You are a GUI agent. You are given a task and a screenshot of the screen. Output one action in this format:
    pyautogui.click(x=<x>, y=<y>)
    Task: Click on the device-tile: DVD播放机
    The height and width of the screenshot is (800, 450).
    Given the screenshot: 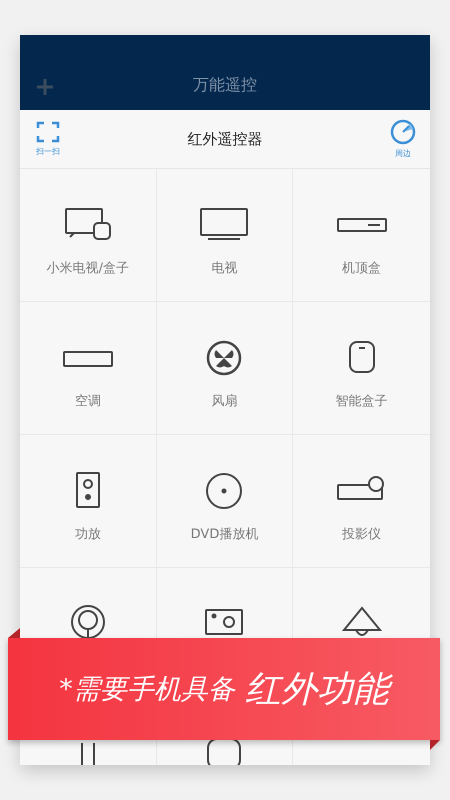 What is the action you would take?
    pyautogui.click(x=225, y=501)
    